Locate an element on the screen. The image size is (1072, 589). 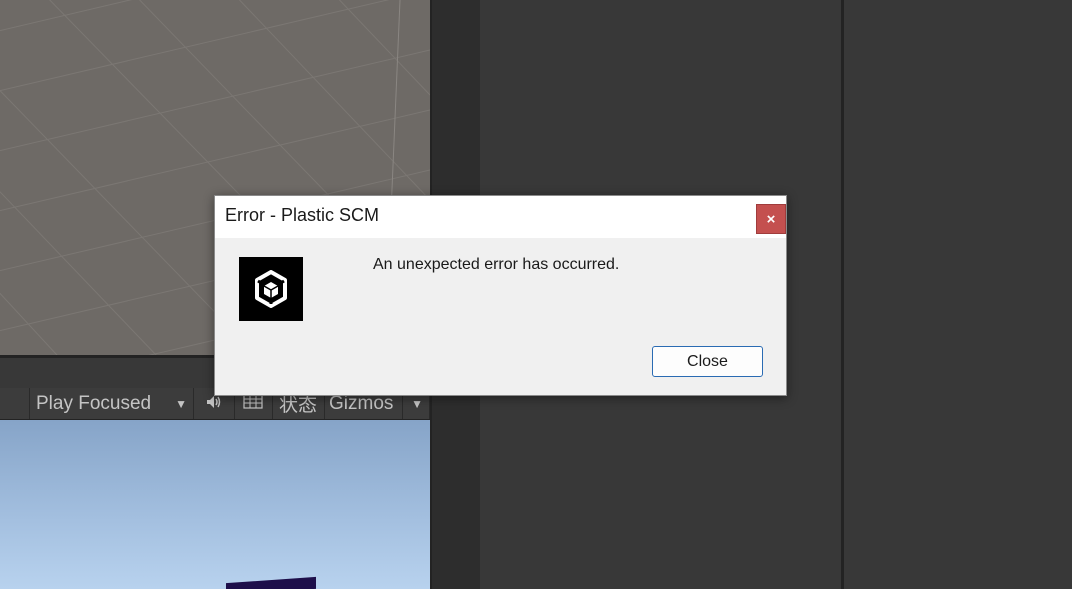
play-mode-dropdown: Play Focused ▼ is located at coordinates (111, 403).